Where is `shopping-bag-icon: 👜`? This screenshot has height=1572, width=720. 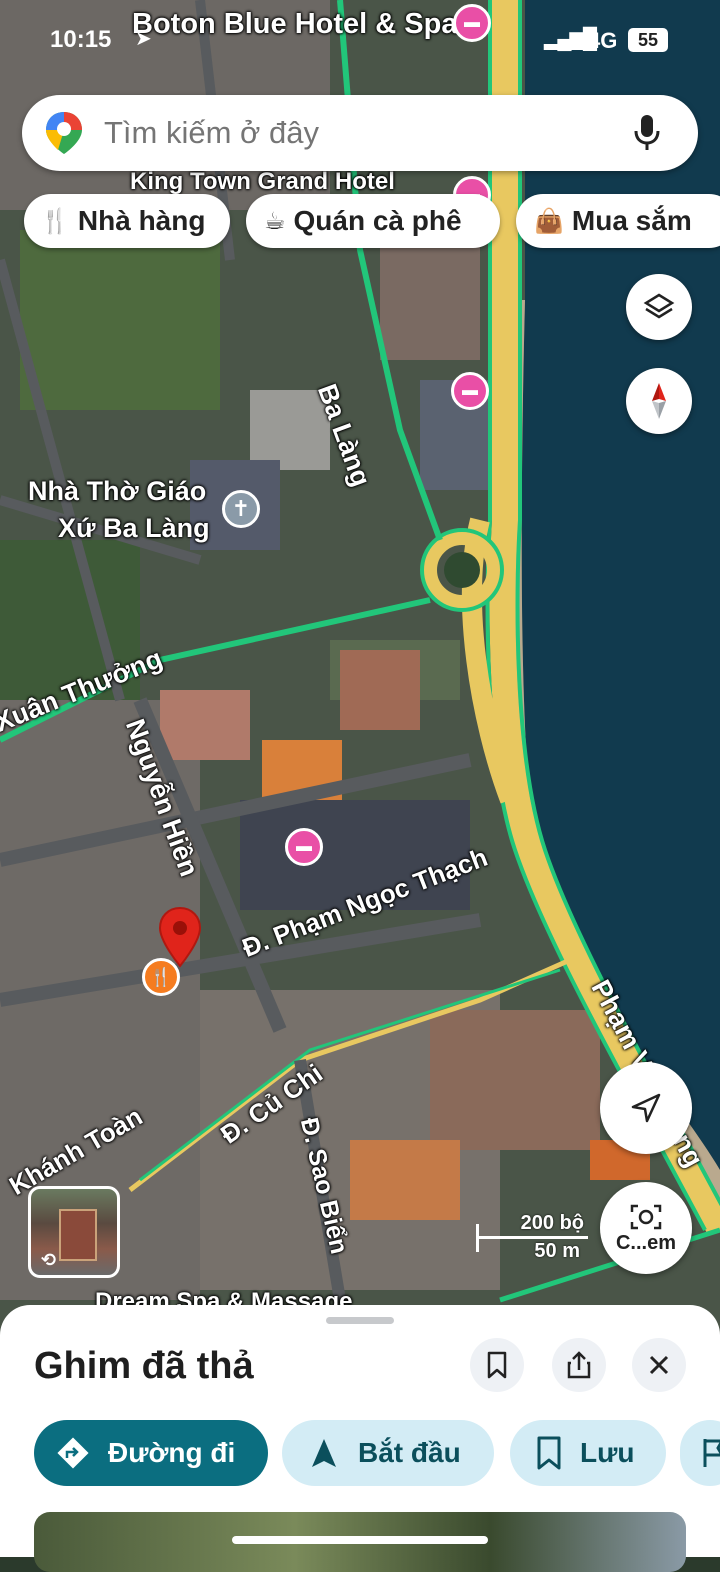 shopping-bag-icon: 👜 is located at coordinates (549, 221).